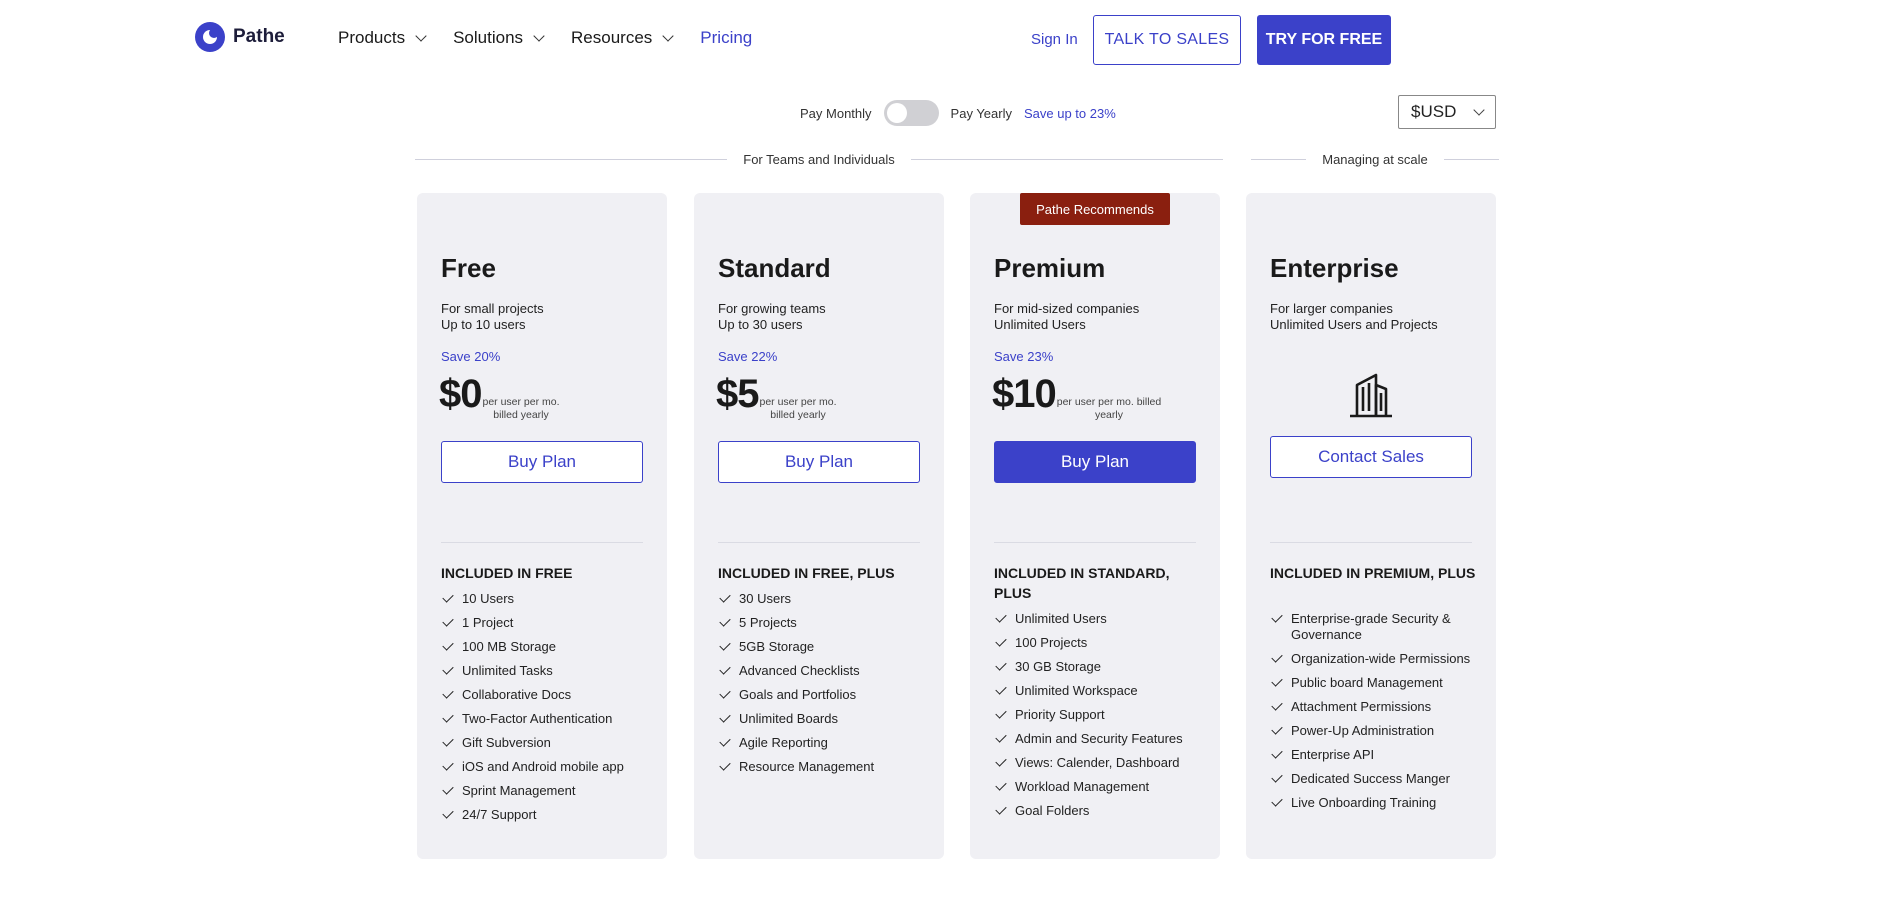  I want to click on feature-label: Live Onboarding Training, so click(1364, 802).